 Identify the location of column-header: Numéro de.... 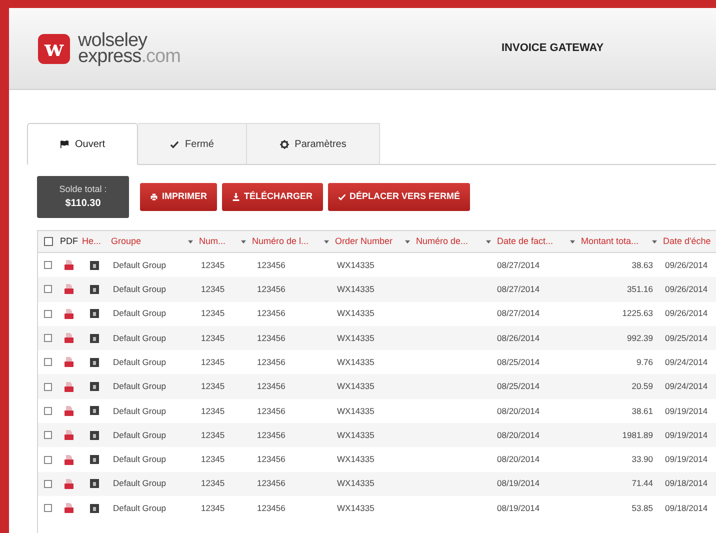
(454, 241).